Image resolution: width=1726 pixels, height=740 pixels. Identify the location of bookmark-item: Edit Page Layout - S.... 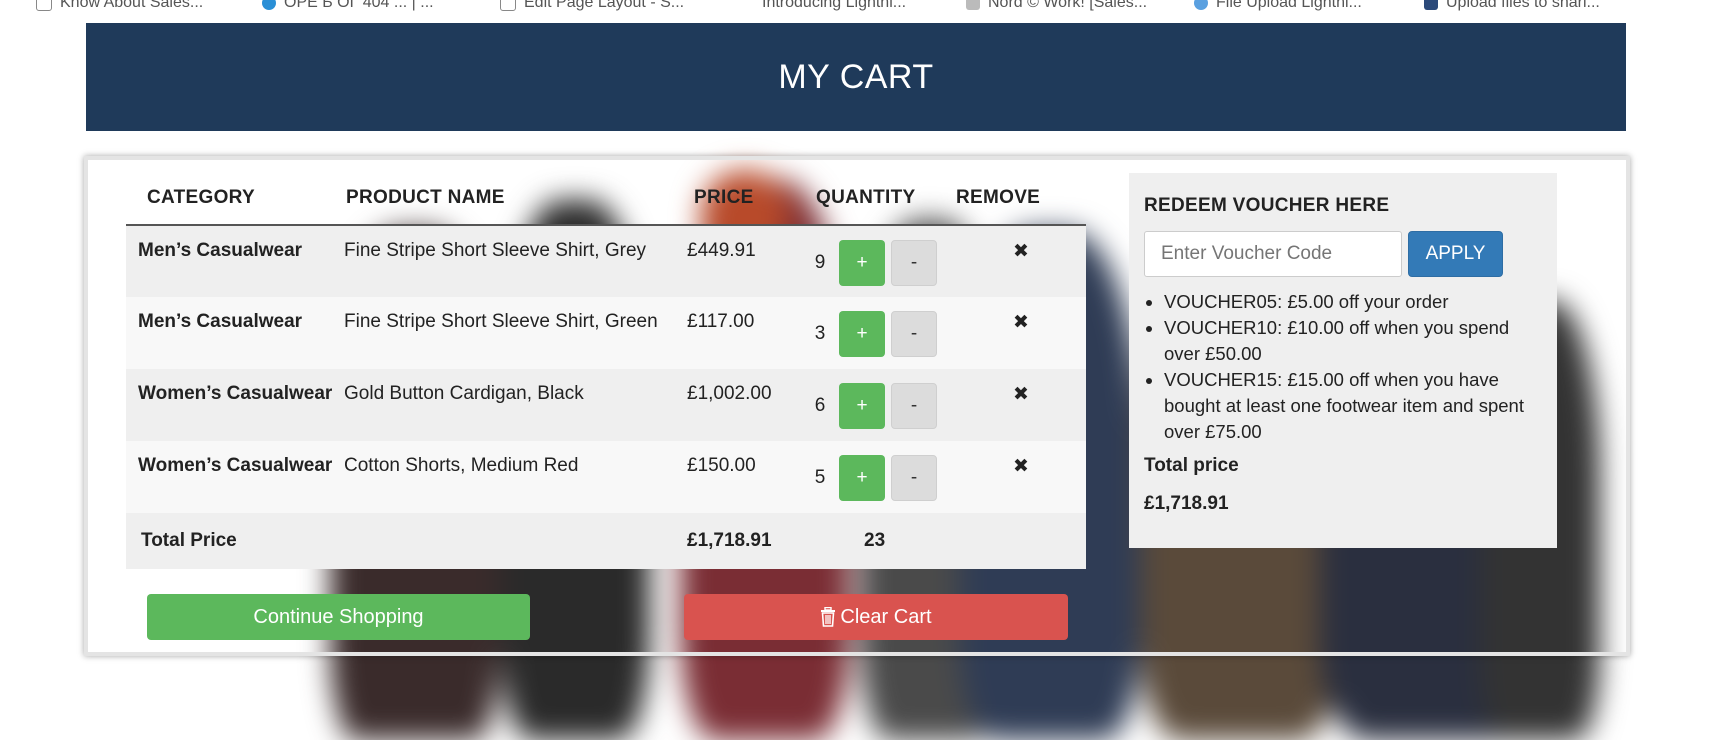
(592, 6).